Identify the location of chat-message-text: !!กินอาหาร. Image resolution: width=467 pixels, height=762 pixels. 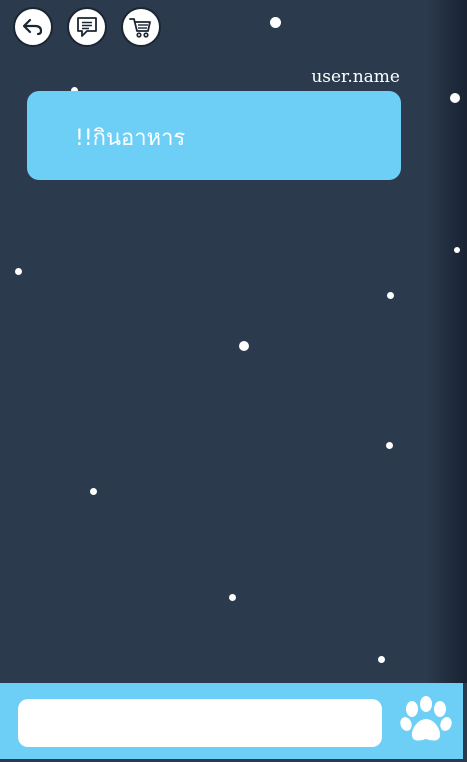
(130, 138).